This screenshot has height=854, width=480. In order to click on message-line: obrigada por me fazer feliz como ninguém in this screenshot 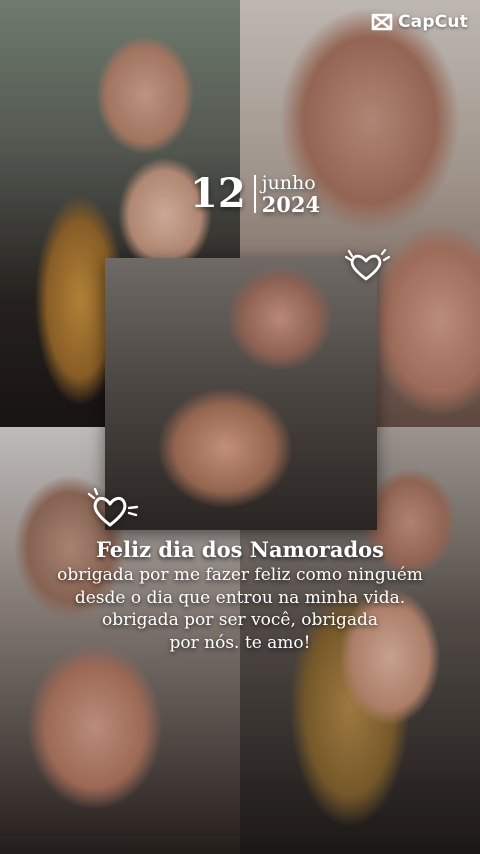, I will do `click(240, 575)`.